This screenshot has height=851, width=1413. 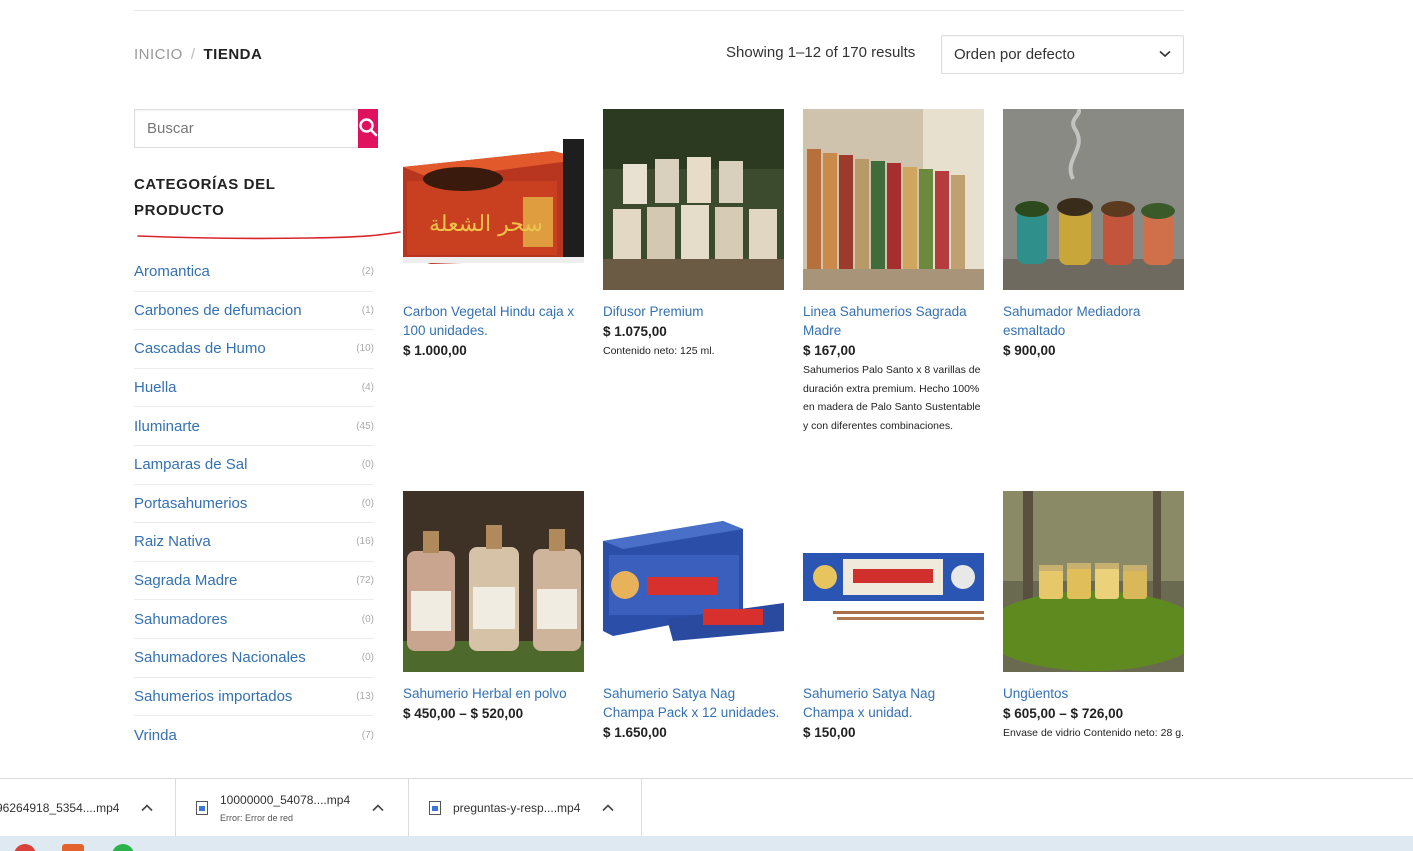 I want to click on category-count: (1), so click(x=367, y=310).